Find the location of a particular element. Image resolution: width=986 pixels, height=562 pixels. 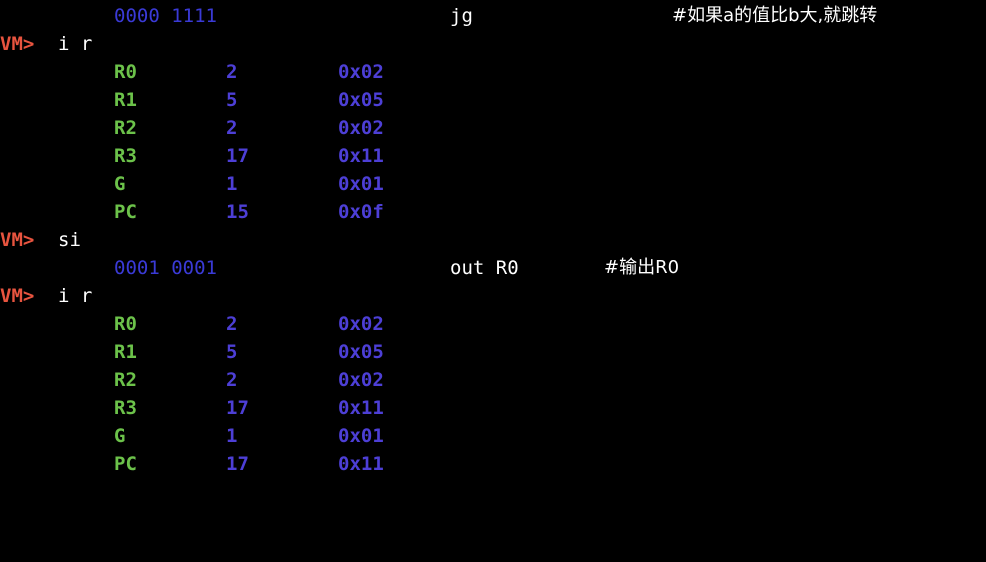

instruction-mnemonic: jg is located at coordinates (461, 16).